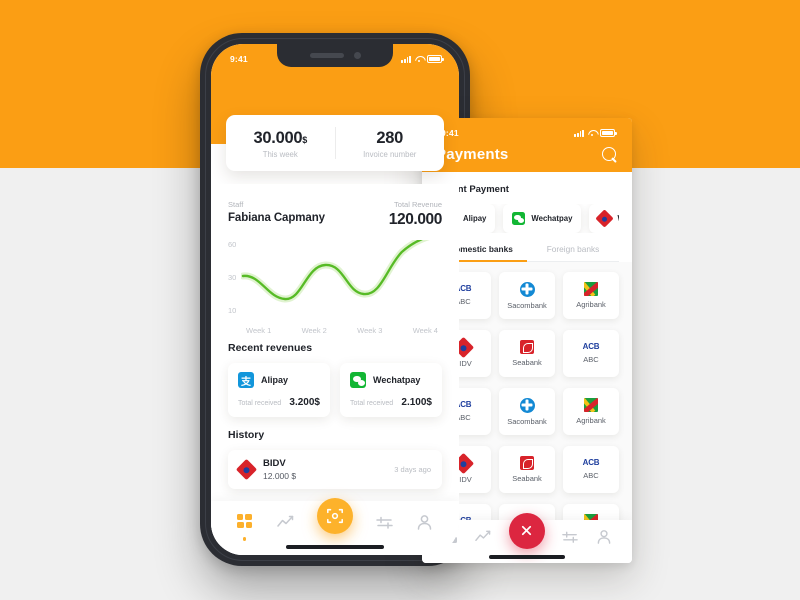  I want to click on search-icon, so click(610, 154).